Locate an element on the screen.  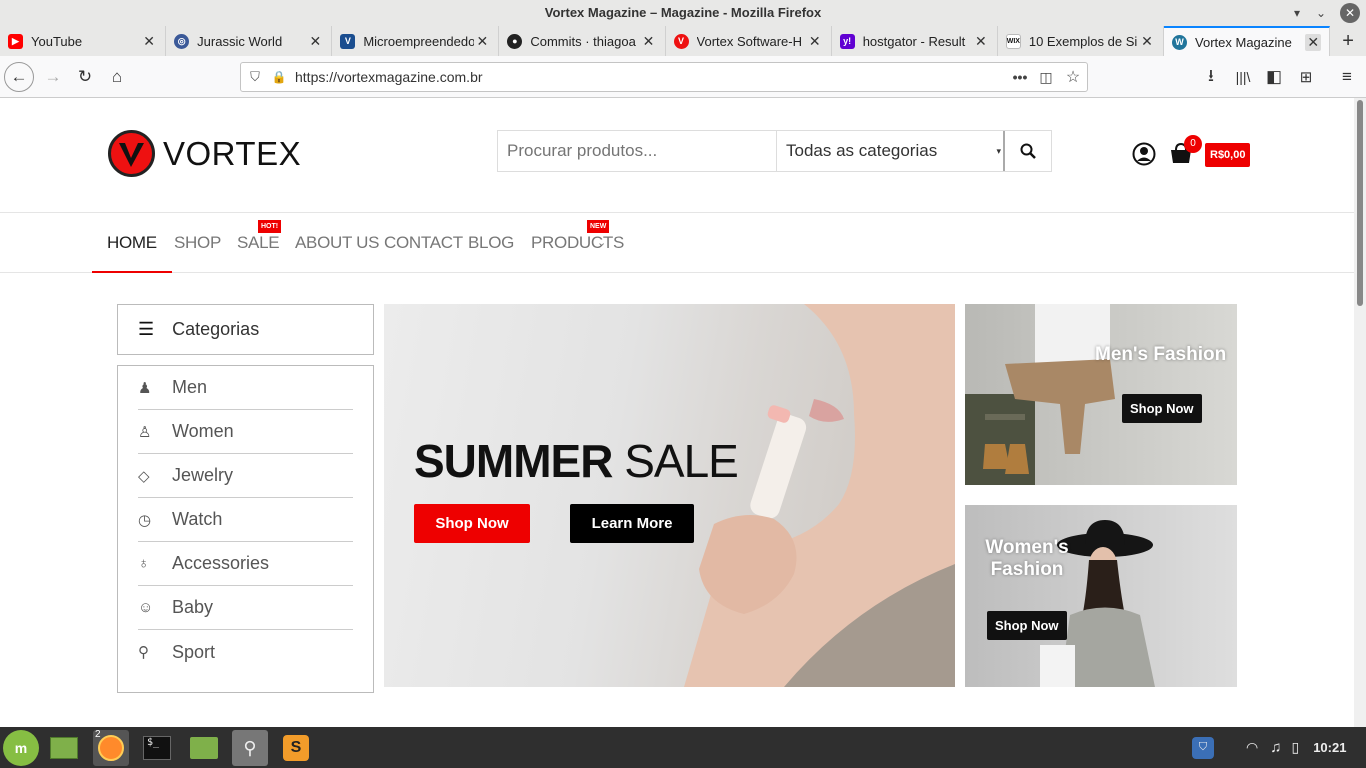
mens-shop-now-button: Shop Now is located at coordinates (1162, 408).